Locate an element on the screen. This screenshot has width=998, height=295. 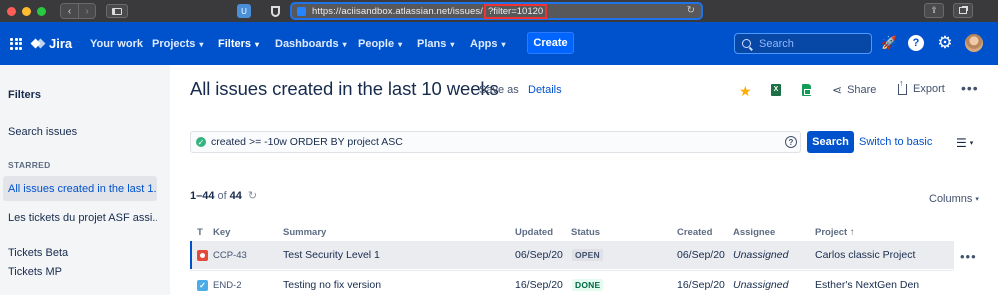
sidebar-starred-heading: STARRED is located at coordinates (29, 165).